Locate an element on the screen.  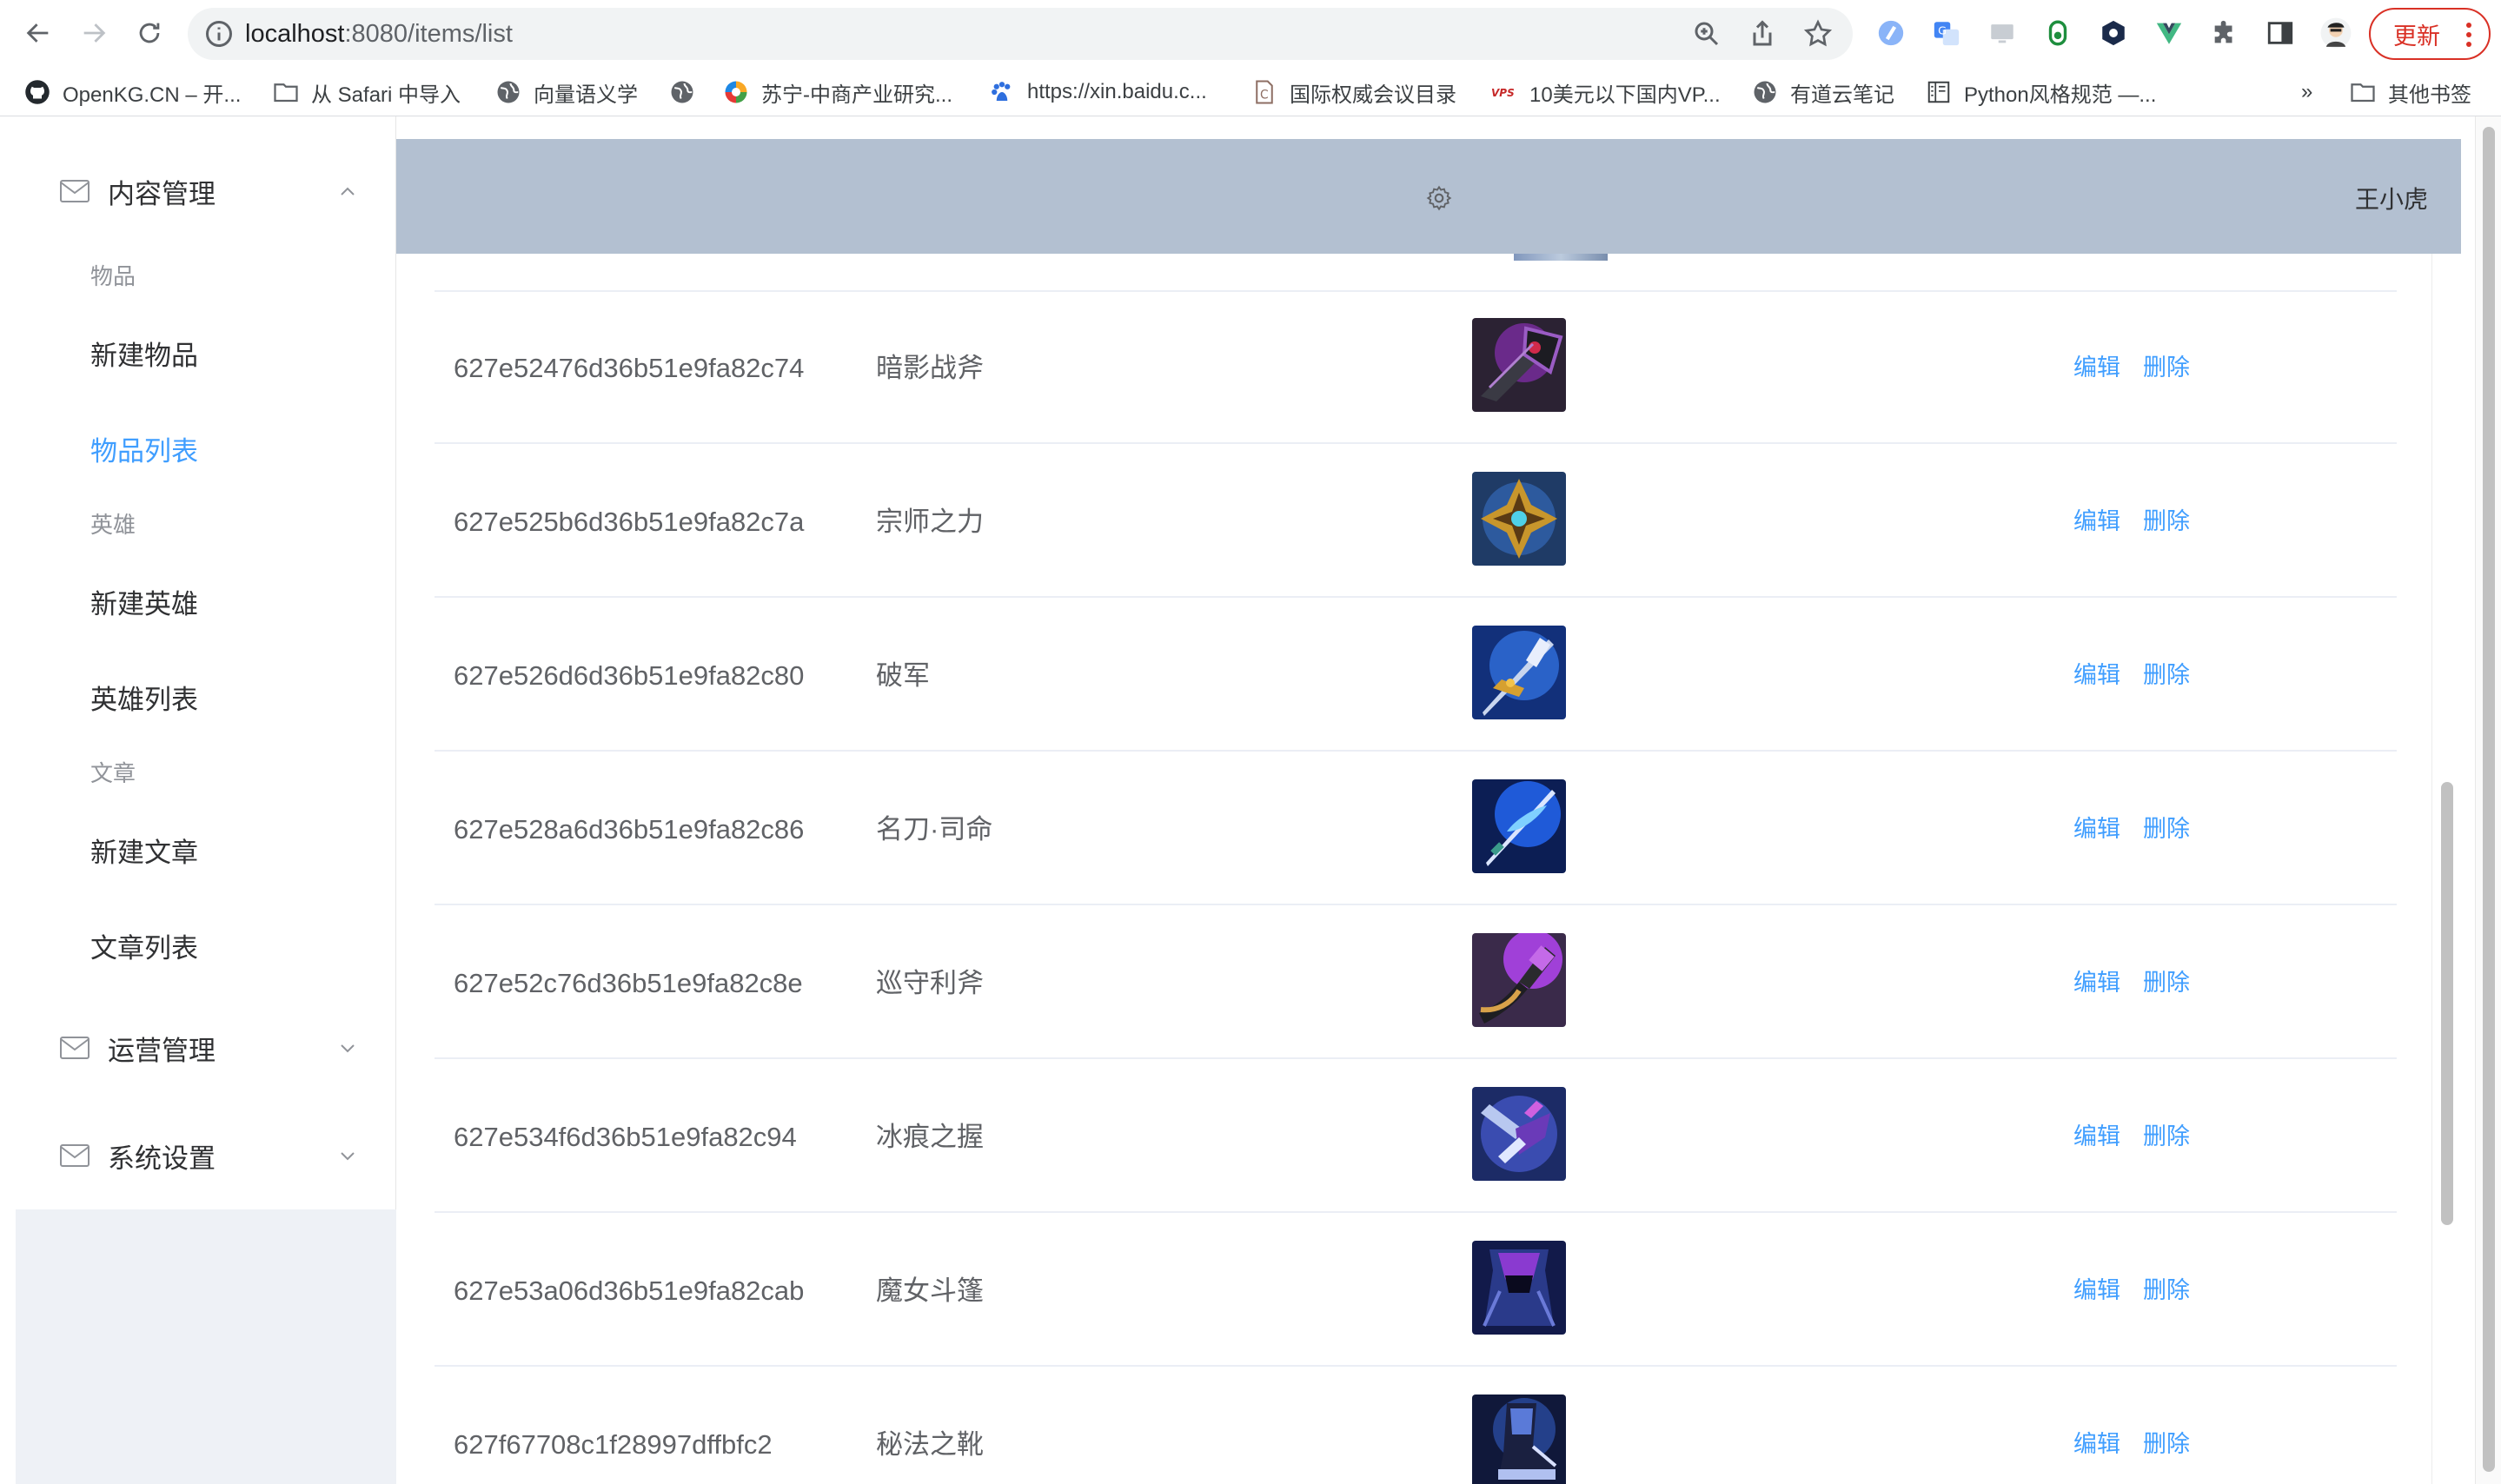
group-title-heroes: 英雄 is located at coordinates (113, 525).